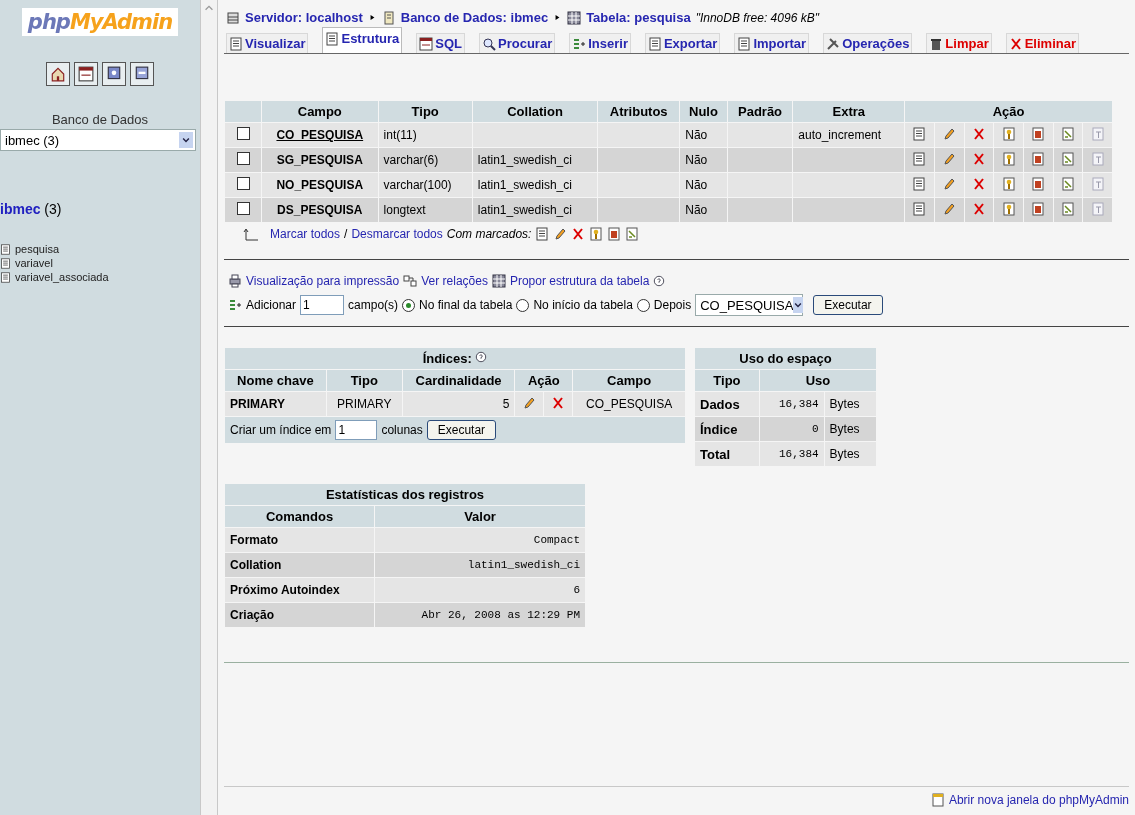 Image resolution: width=1135 pixels, height=815 pixels. What do you see at coordinates (400, 135) in the screenshot?
I see `table-cell: int(11)` at bounding box center [400, 135].